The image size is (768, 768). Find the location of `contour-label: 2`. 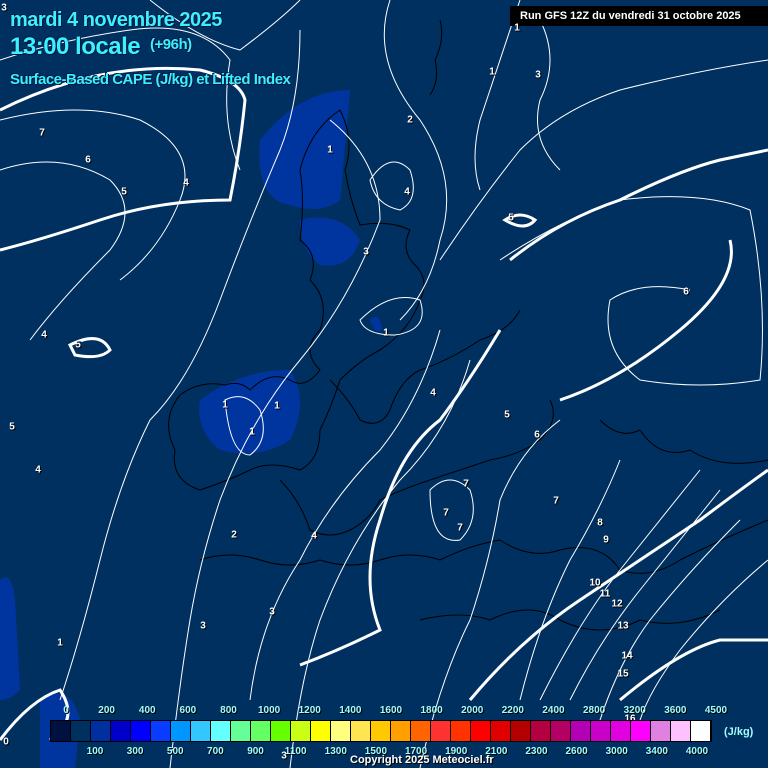

contour-label: 2 is located at coordinates (234, 535).